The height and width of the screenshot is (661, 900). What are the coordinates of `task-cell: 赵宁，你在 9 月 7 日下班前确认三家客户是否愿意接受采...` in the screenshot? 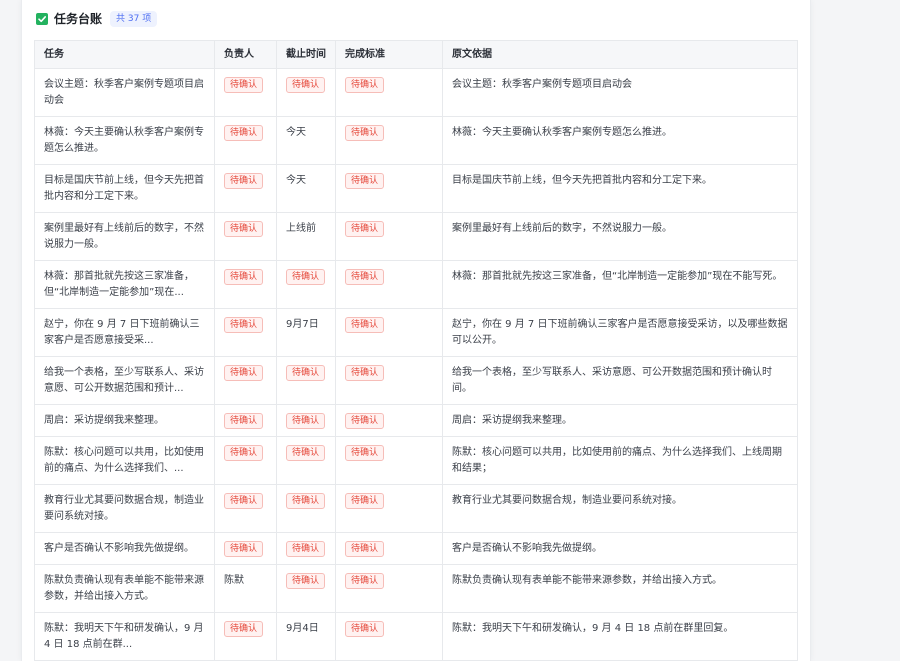 It's located at (125, 332).